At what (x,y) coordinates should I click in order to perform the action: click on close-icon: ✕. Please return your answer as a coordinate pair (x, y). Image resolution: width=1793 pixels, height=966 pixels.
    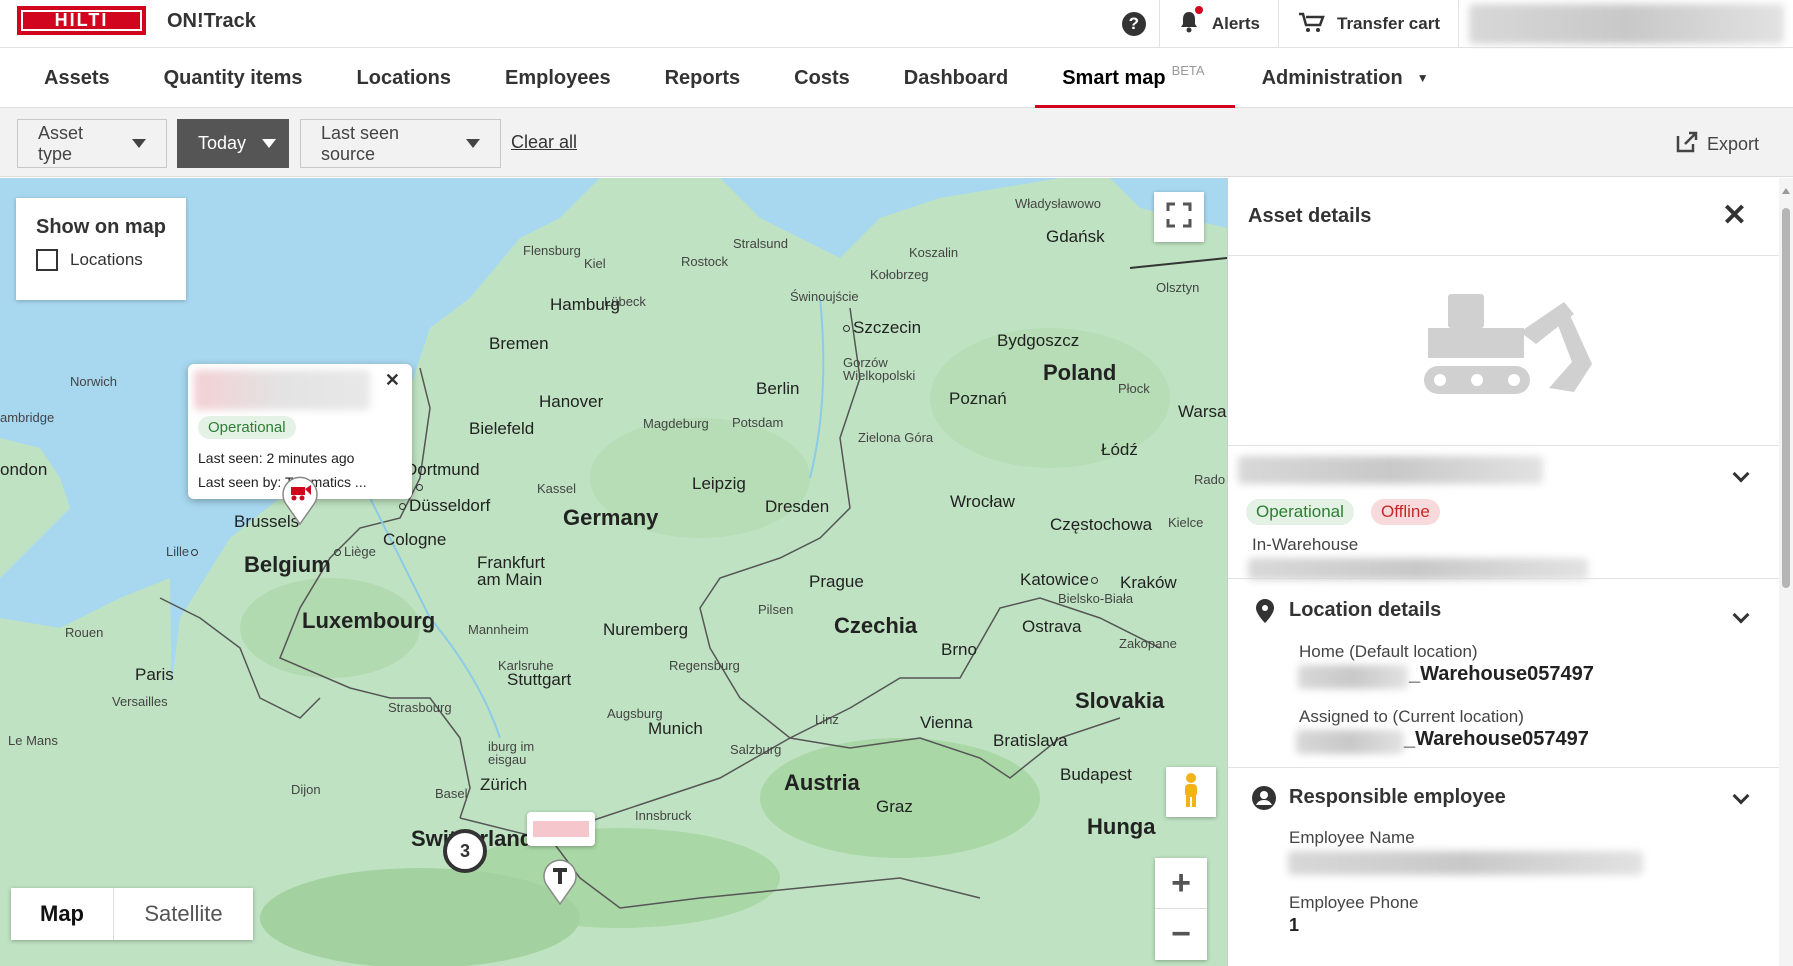
    Looking at the image, I should click on (1734, 215).